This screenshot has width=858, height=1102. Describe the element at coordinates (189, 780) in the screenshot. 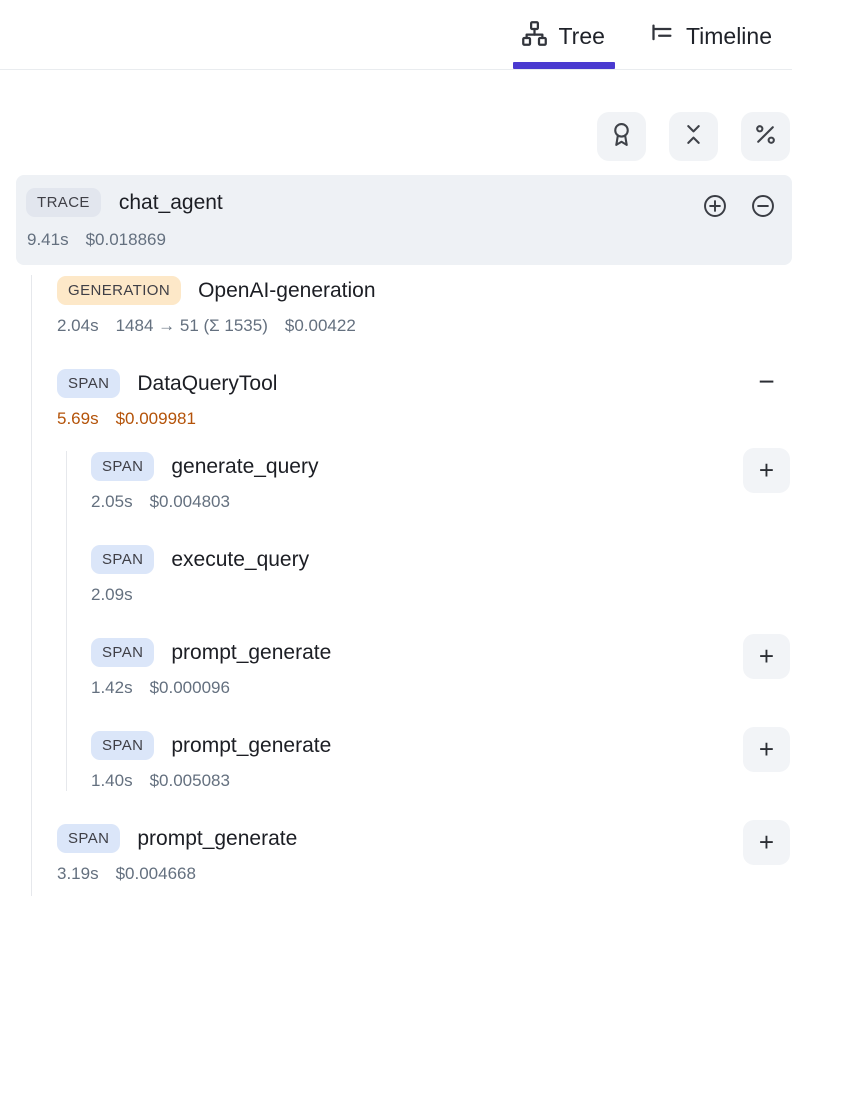

I see `cost-value: $0.005083` at that location.